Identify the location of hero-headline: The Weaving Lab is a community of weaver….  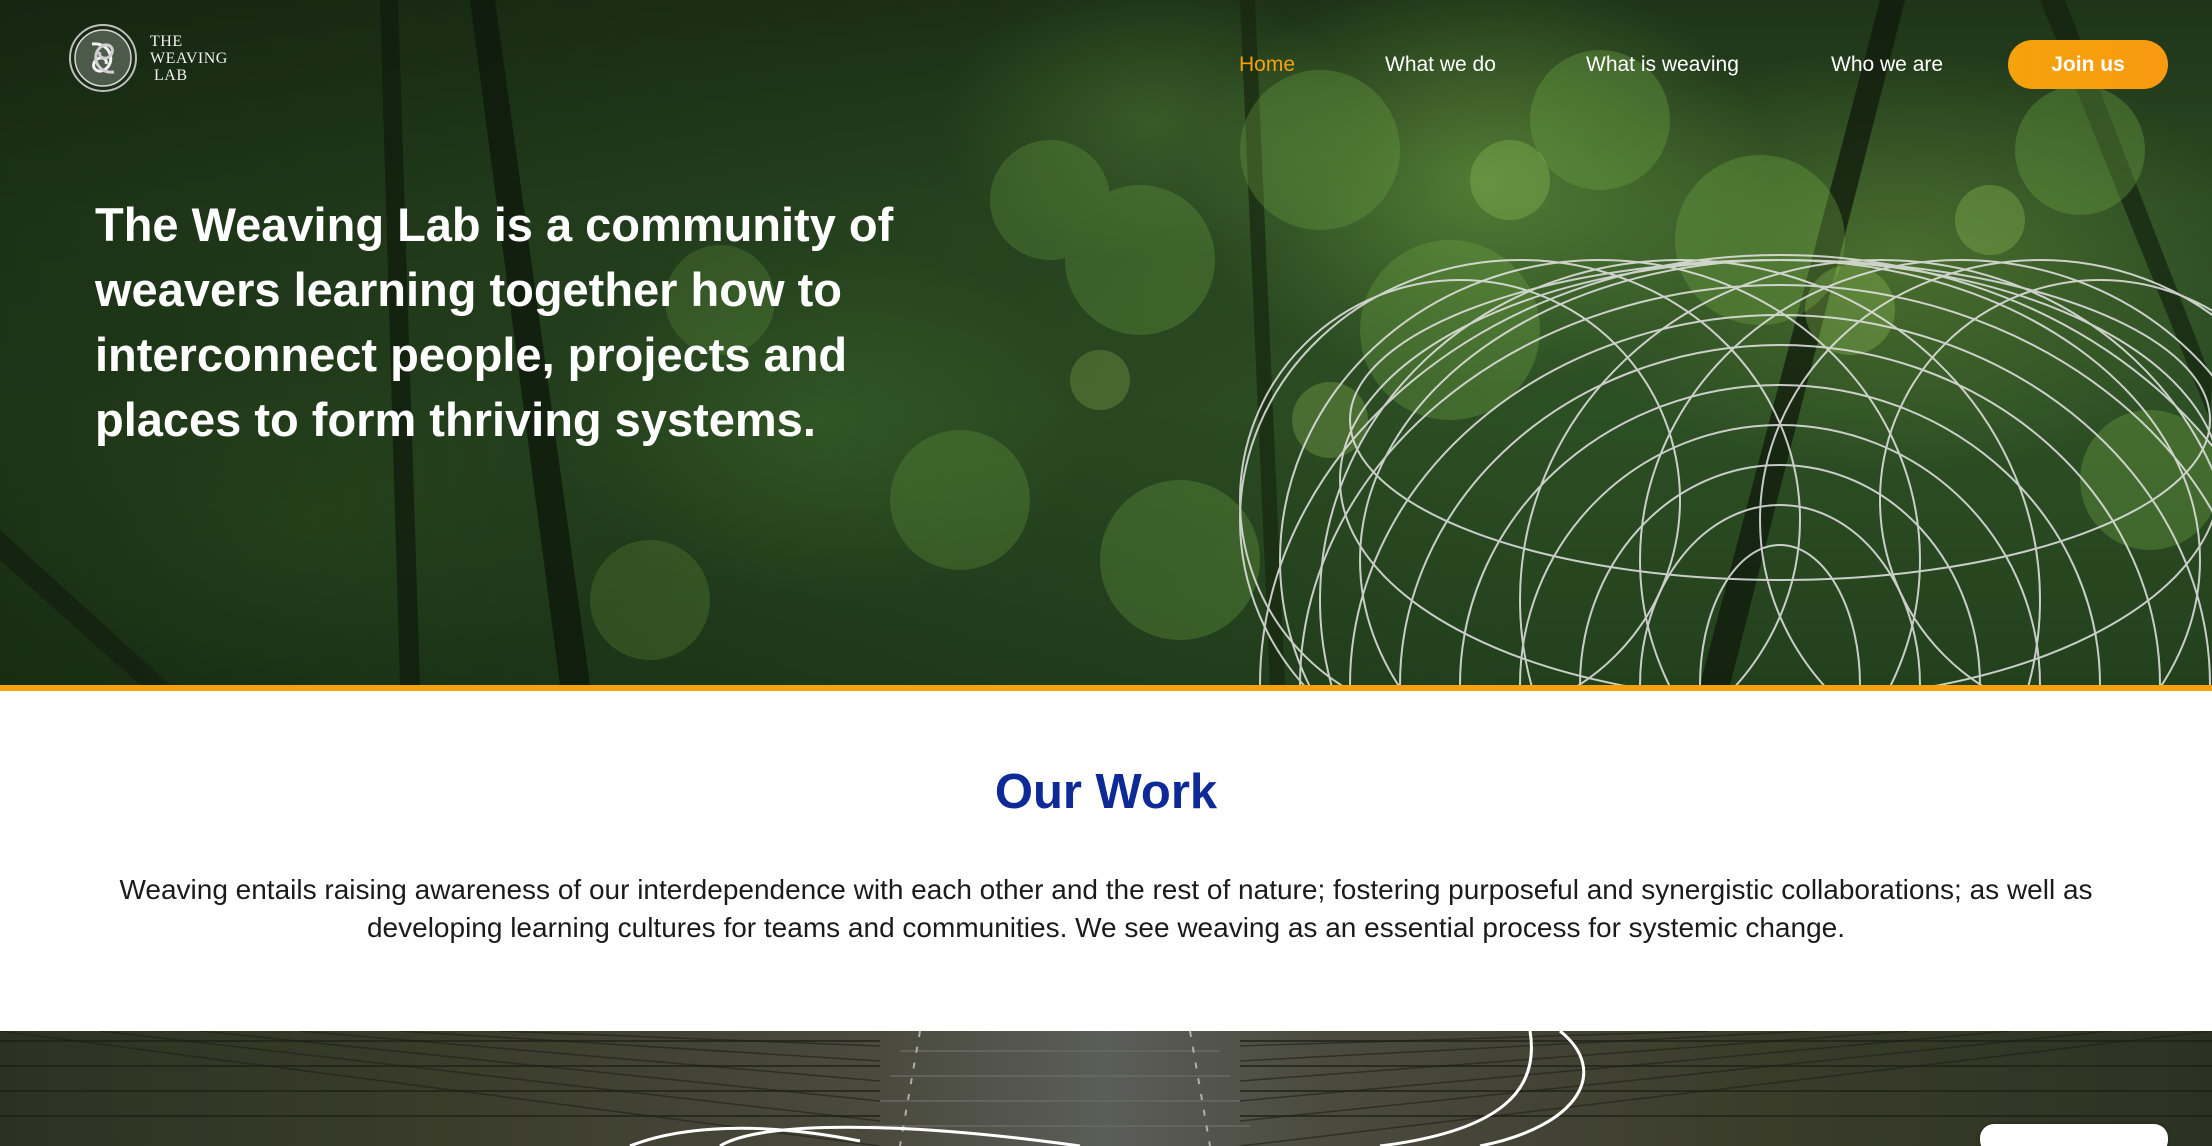
(494, 322).